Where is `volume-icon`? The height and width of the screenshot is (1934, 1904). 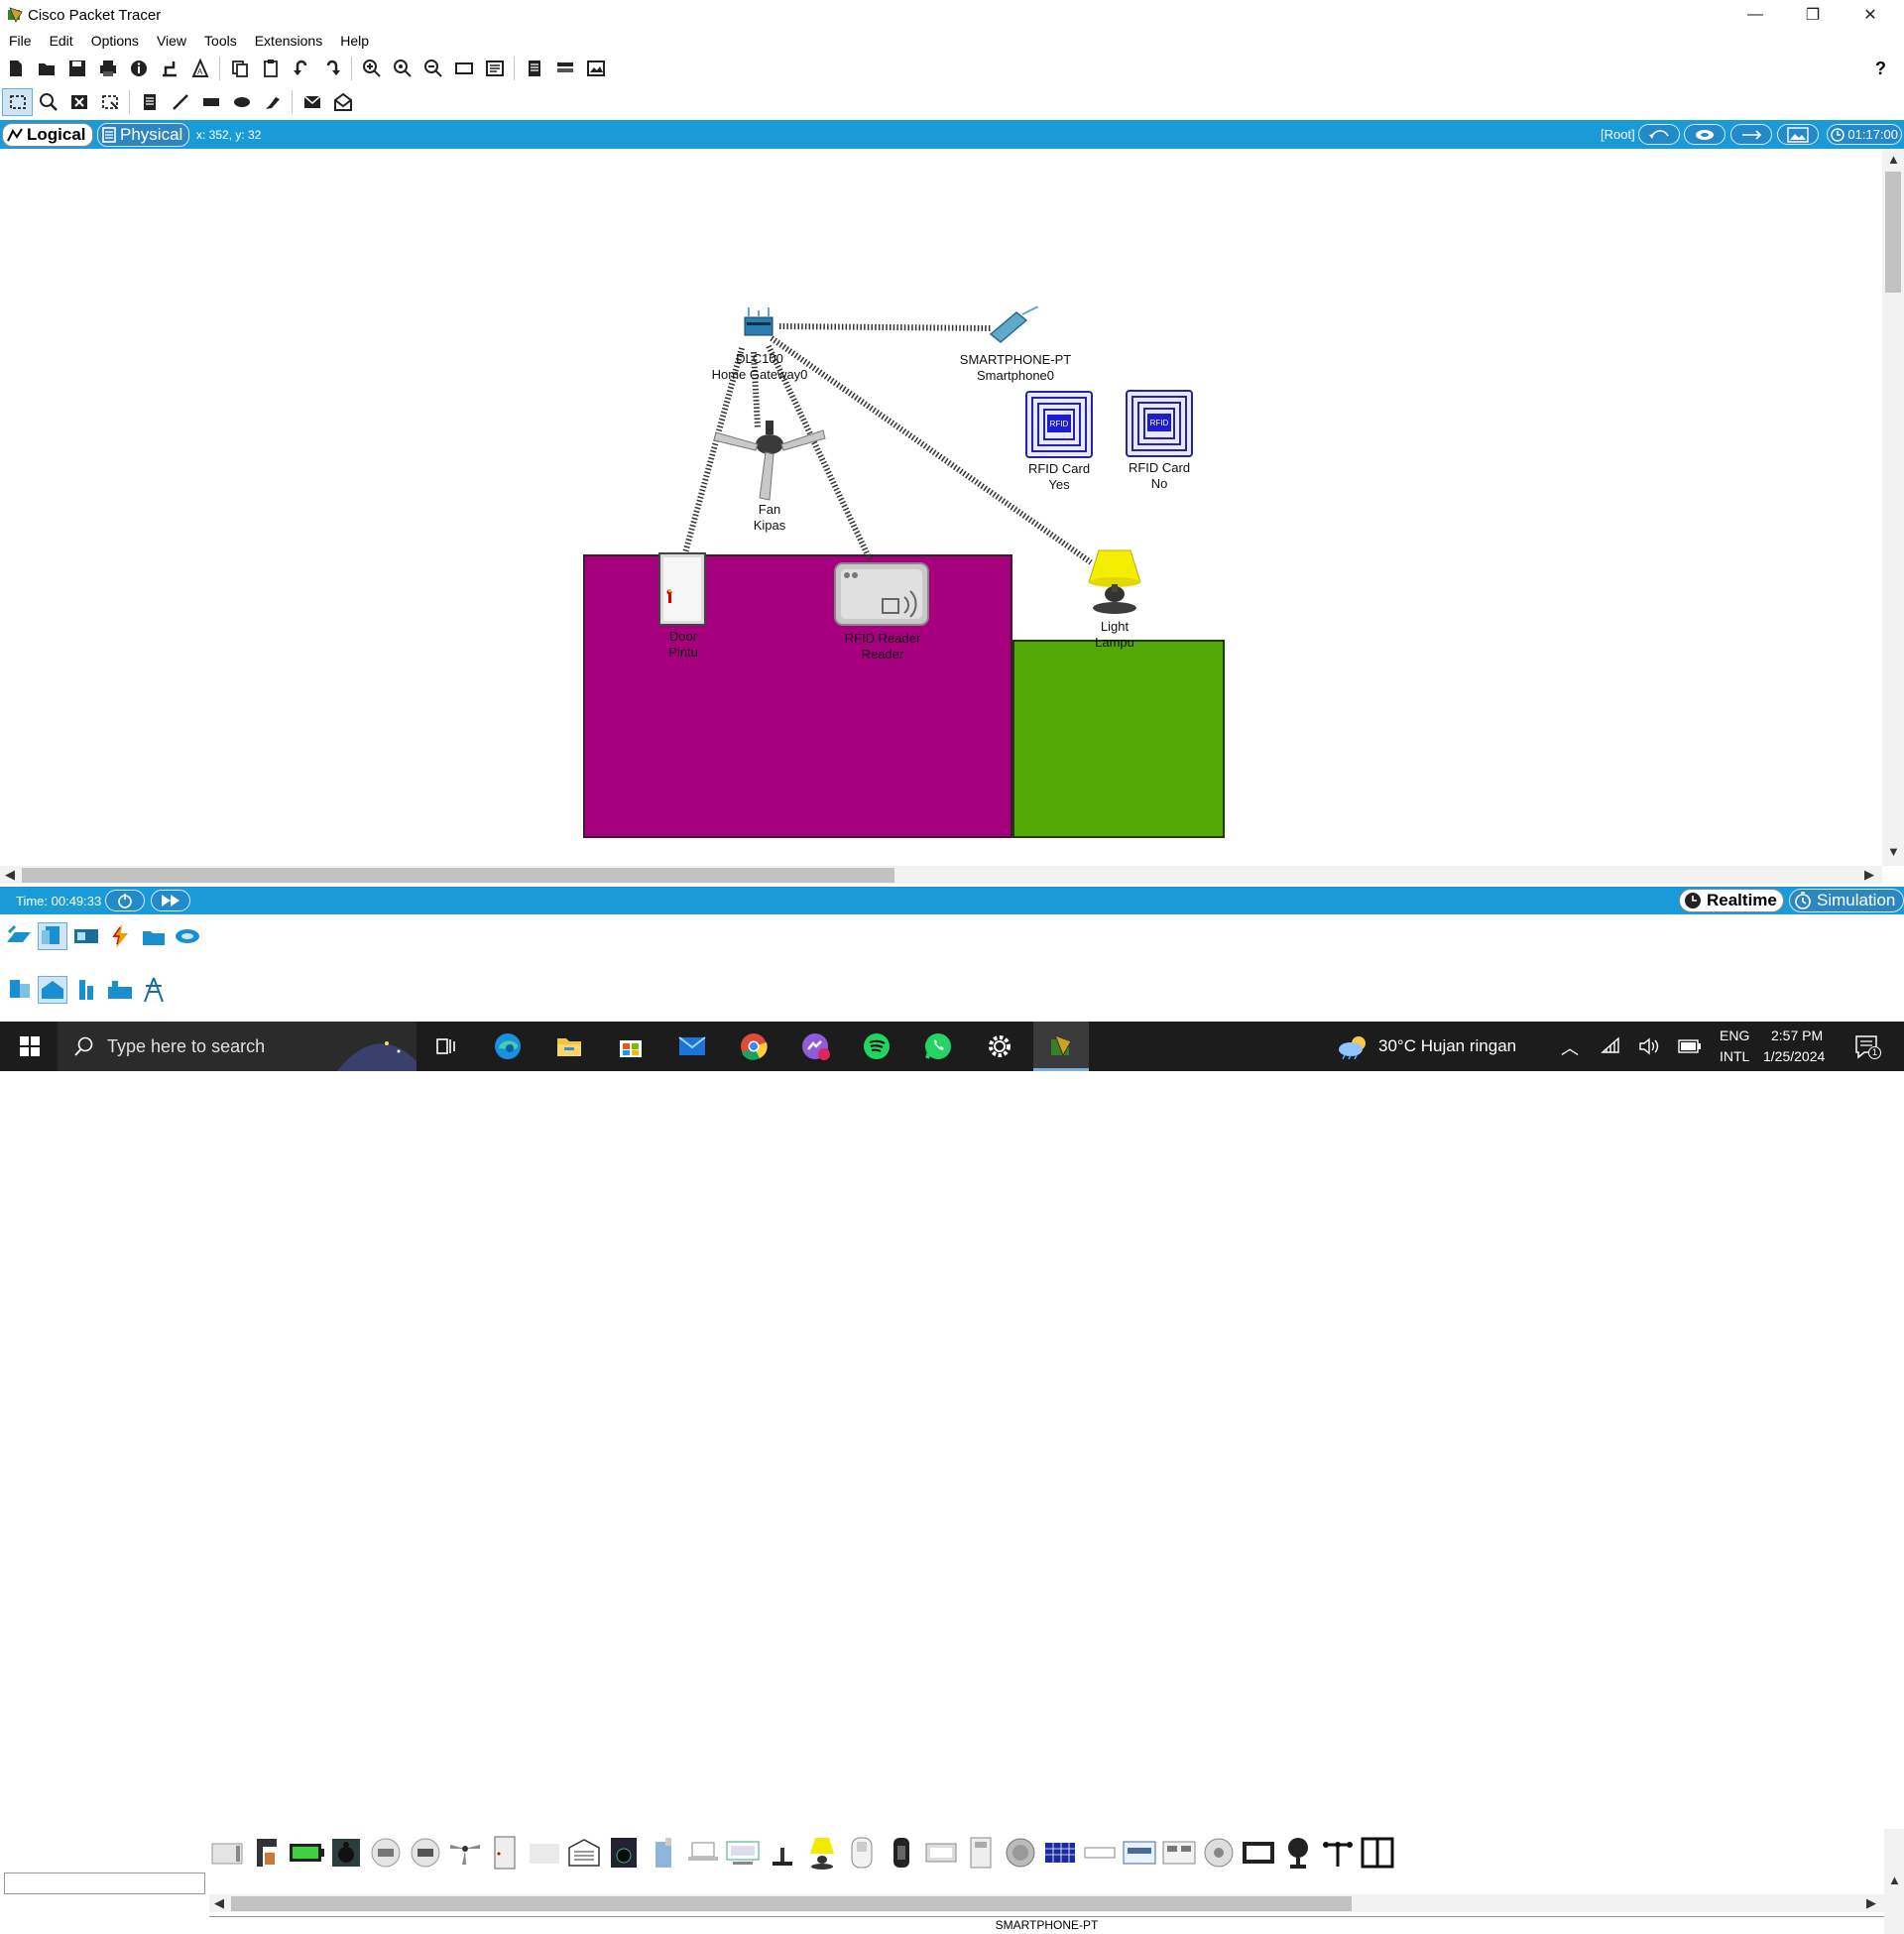
volume-icon is located at coordinates (1649, 1047).